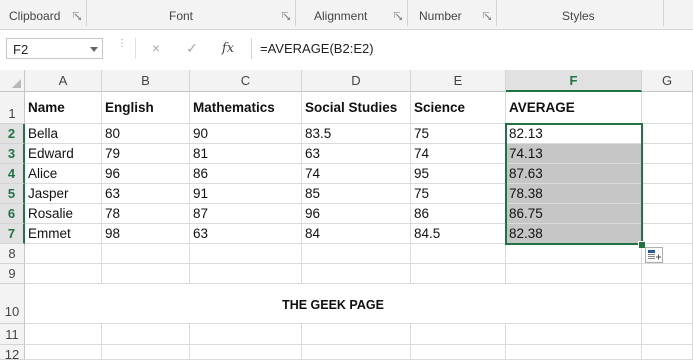  Describe the element at coordinates (458, 174) in the screenshot. I see `data-cell: 95` at that location.